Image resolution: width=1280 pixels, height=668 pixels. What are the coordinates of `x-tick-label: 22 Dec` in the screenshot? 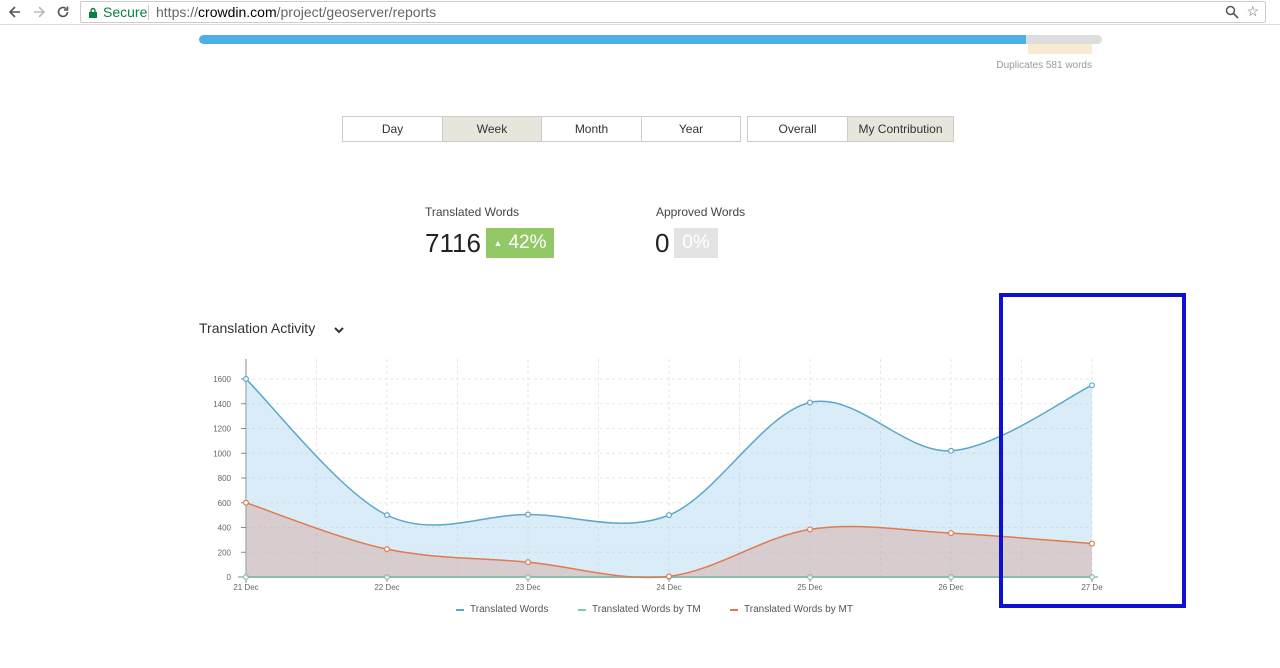 It's located at (386, 587).